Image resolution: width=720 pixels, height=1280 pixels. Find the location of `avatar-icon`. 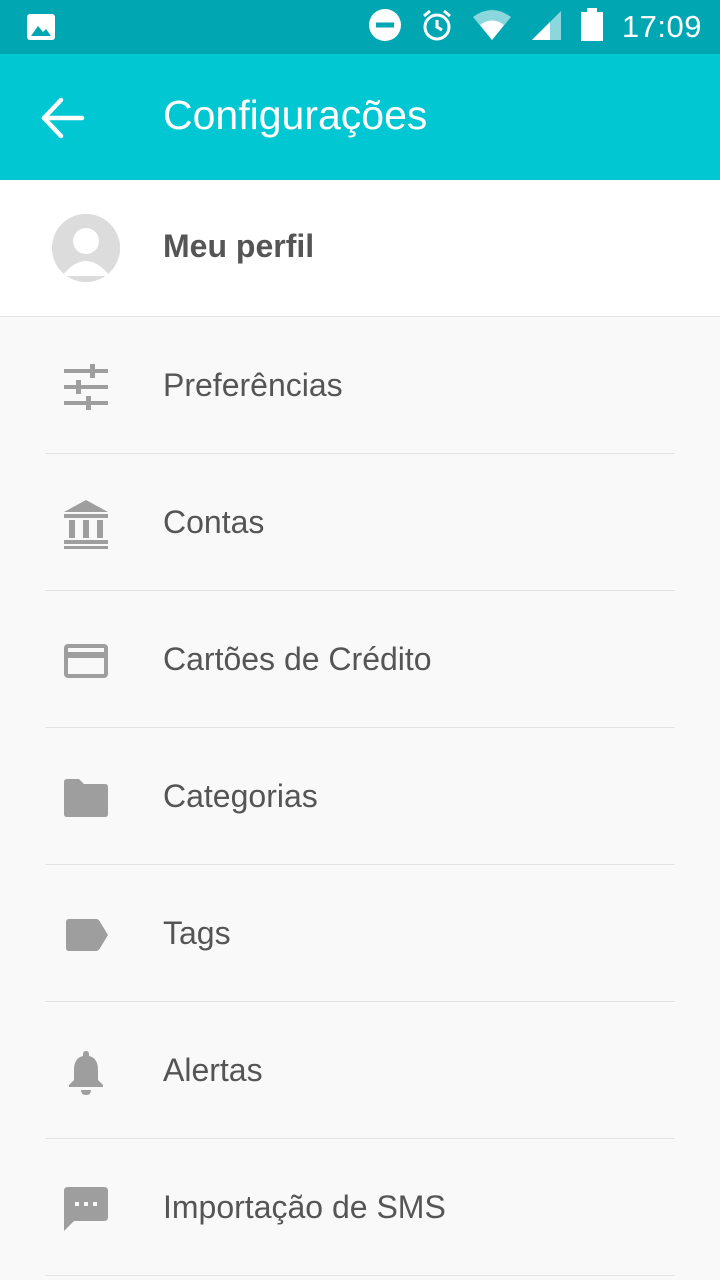

avatar-icon is located at coordinates (86, 248).